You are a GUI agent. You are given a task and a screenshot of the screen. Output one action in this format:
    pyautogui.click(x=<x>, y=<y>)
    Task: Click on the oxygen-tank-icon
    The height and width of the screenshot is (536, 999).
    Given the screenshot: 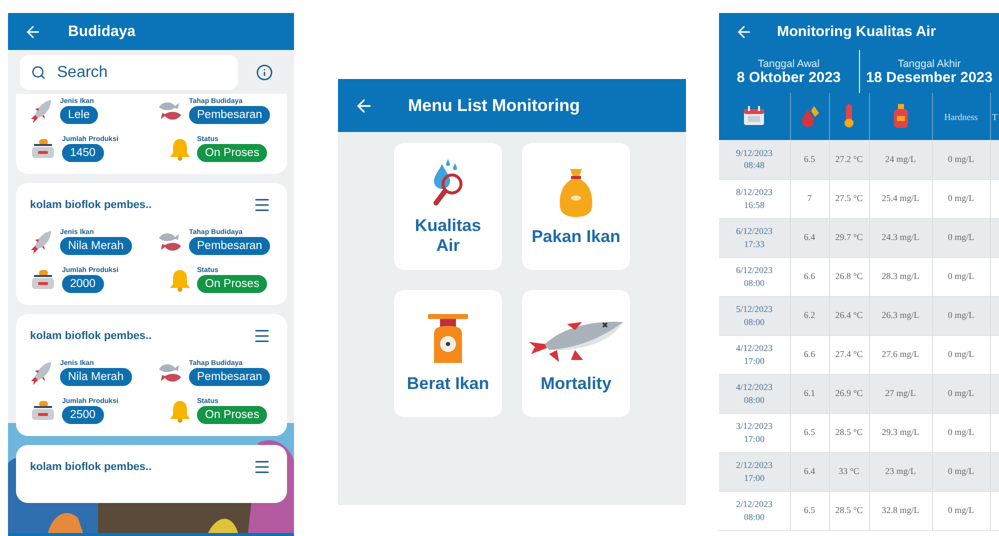 What is the action you would take?
    pyautogui.click(x=900, y=116)
    